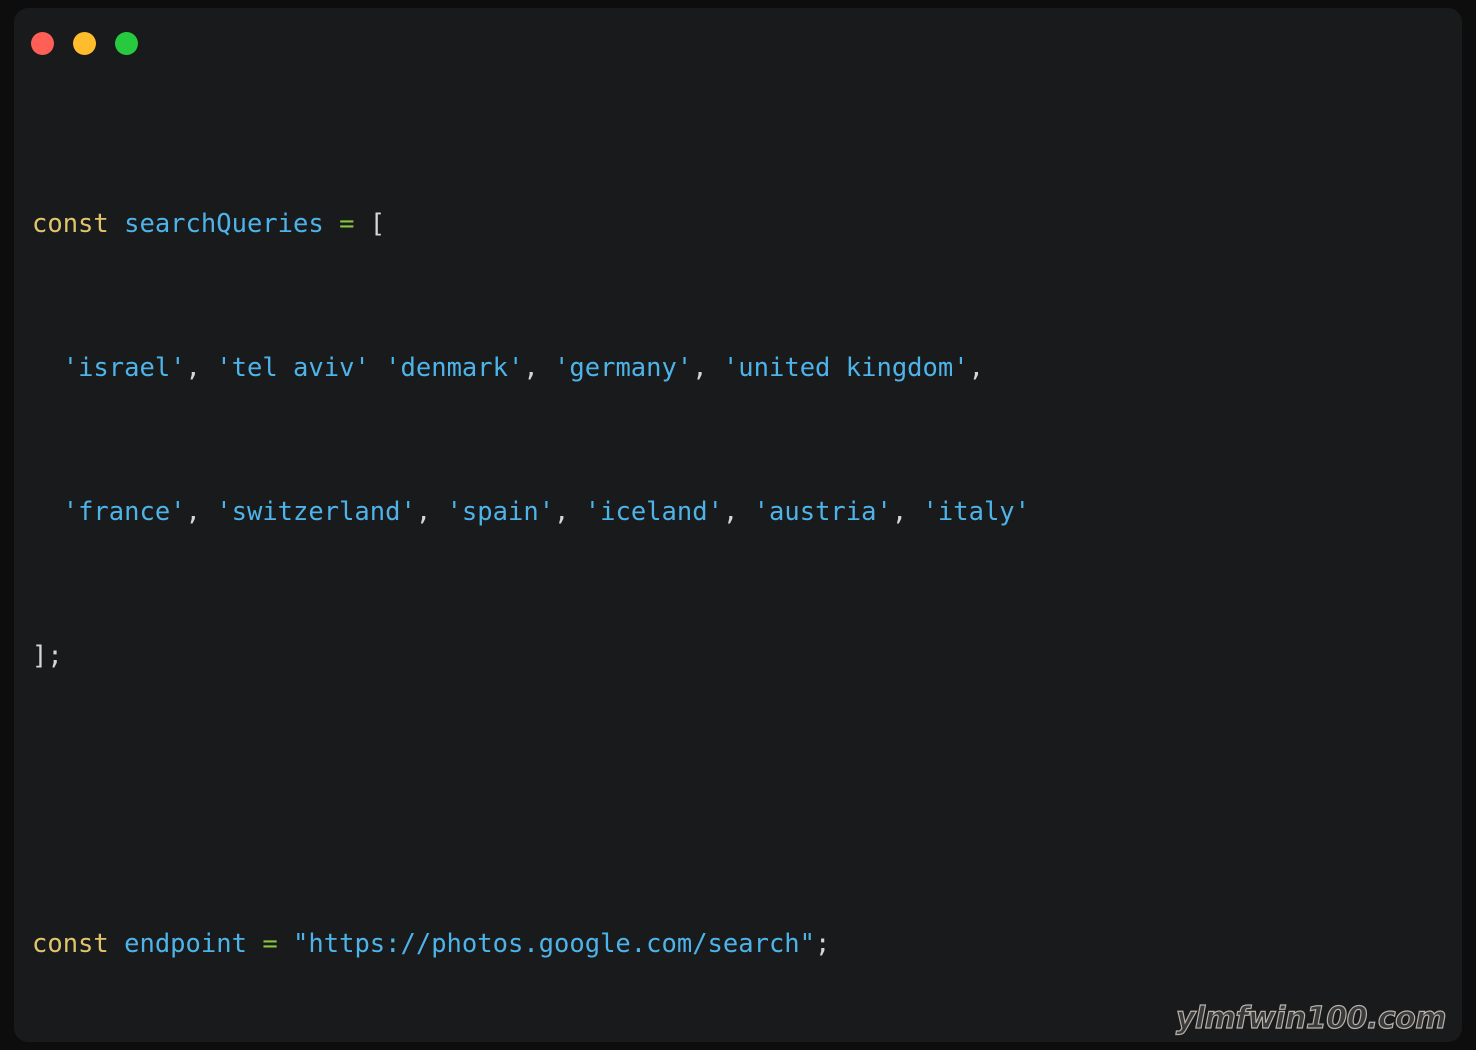  Describe the element at coordinates (500, 512) in the screenshot. I see `token-string: 'spain'` at that location.